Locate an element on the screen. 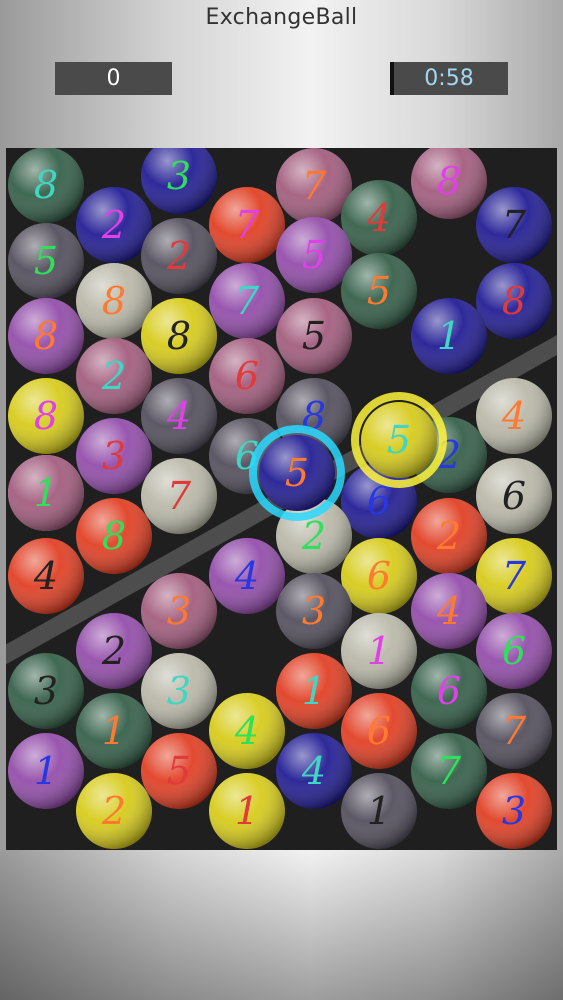  timer-progress-bar is located at coordinates (392, 78).